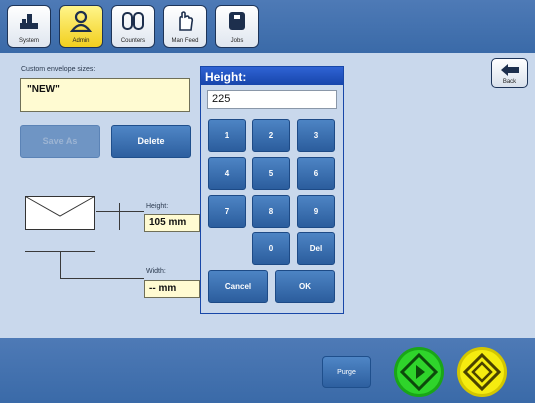  Describe the element at coordinates (316, 211) in the screenshot. I see `key-9: 9` at that location.